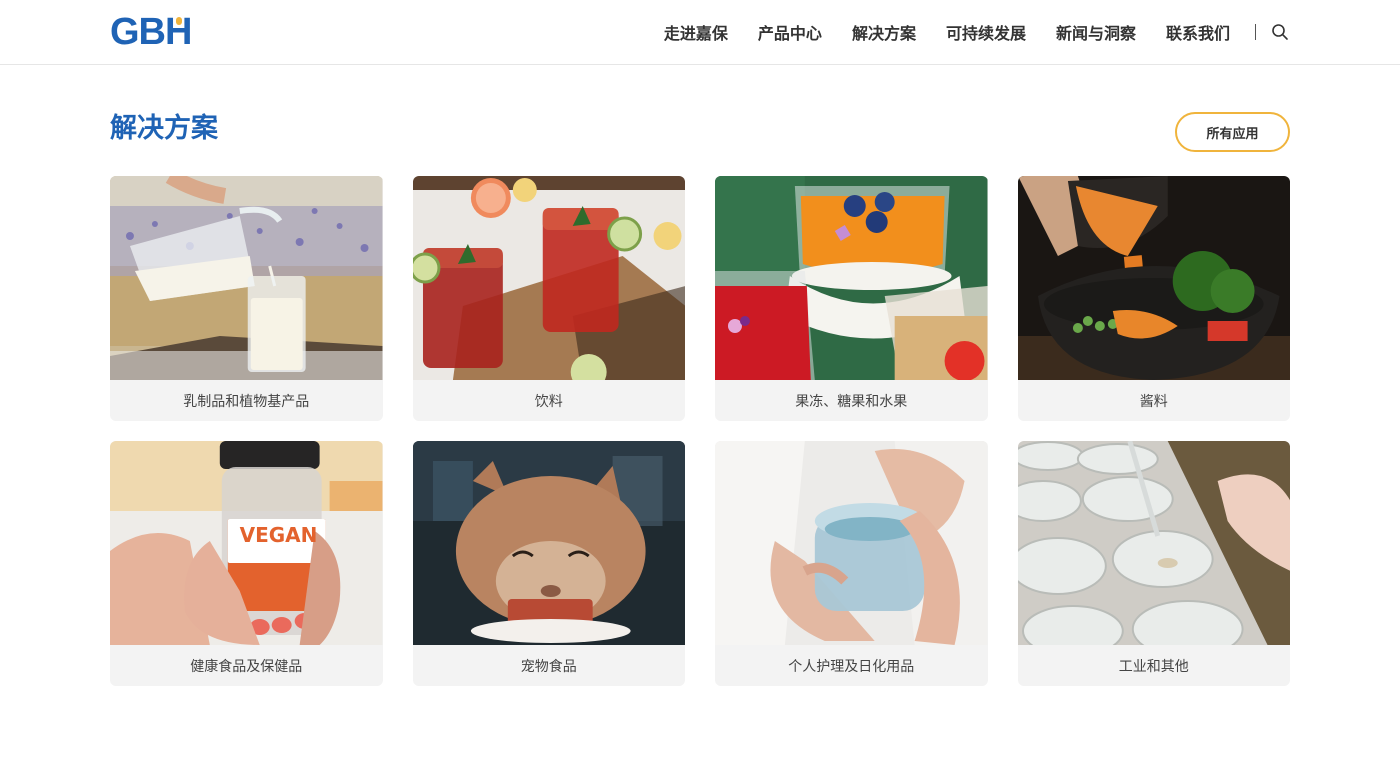 Image resolution: width=1400 pixels, height=762 pixels. What do you see at coordinates (884, 32) in the screenshot?
I see `nav-item-solutions: 解决方案` at bounding box center [884, 32].